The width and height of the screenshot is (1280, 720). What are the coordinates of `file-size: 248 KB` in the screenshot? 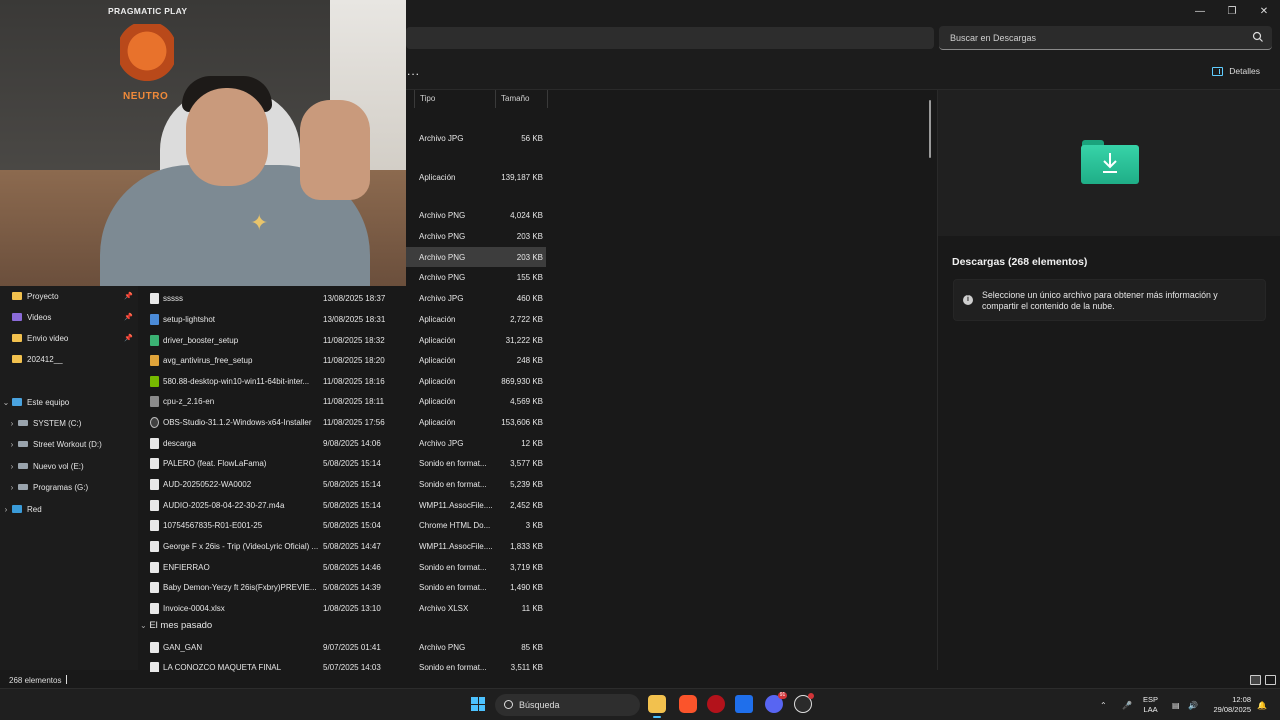 It's located at (529, 360).